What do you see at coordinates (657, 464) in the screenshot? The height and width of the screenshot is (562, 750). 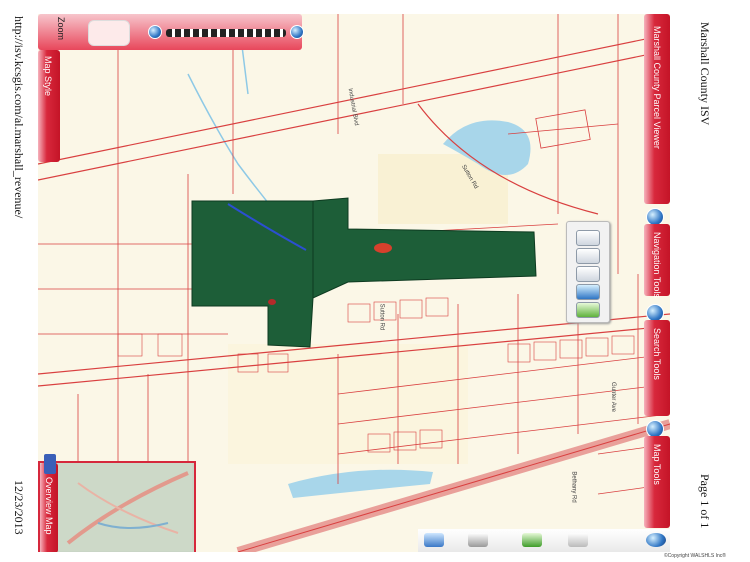 I see `map-tools-label: Map Tools` at bounding box center [657, 464].